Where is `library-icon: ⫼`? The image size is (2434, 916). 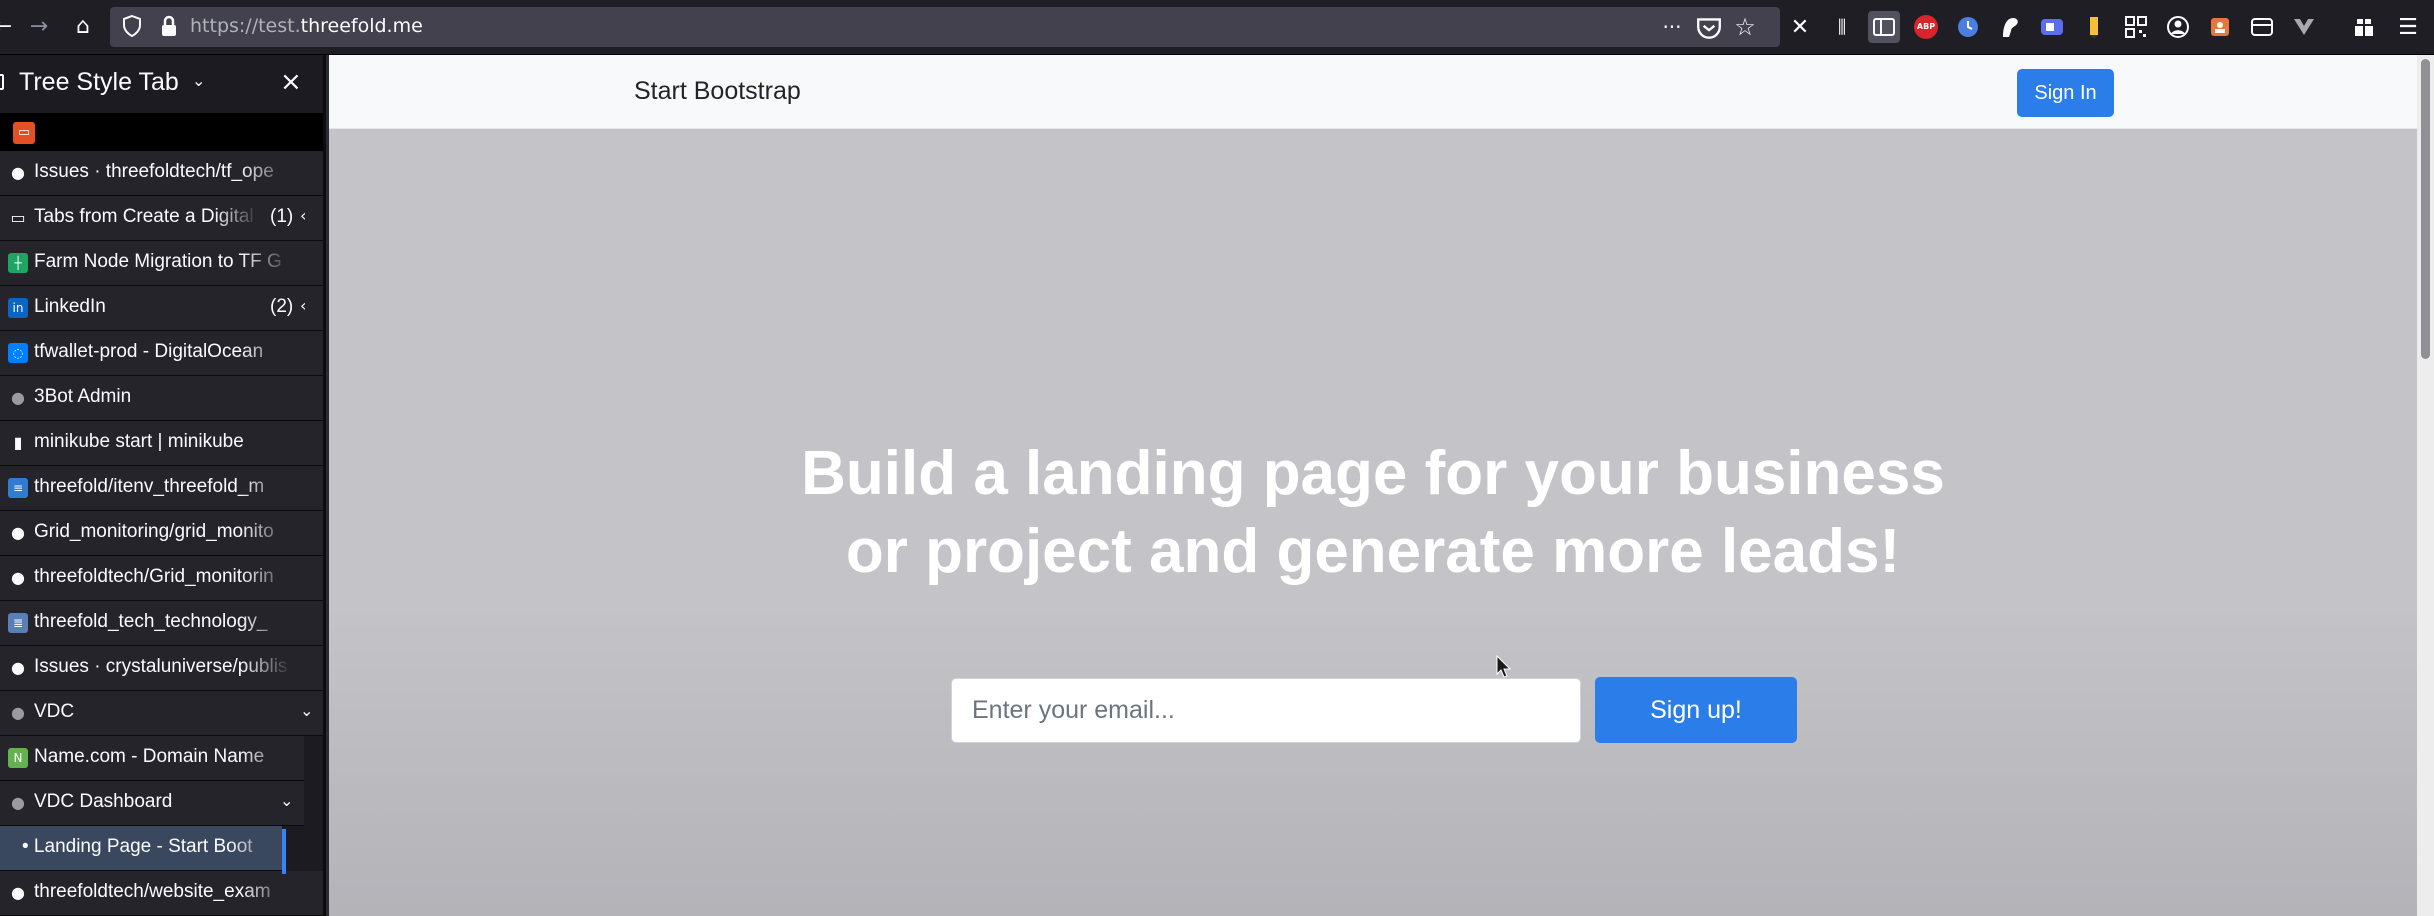 library-icon: ⫼ is located at coordinates (1842, 27).